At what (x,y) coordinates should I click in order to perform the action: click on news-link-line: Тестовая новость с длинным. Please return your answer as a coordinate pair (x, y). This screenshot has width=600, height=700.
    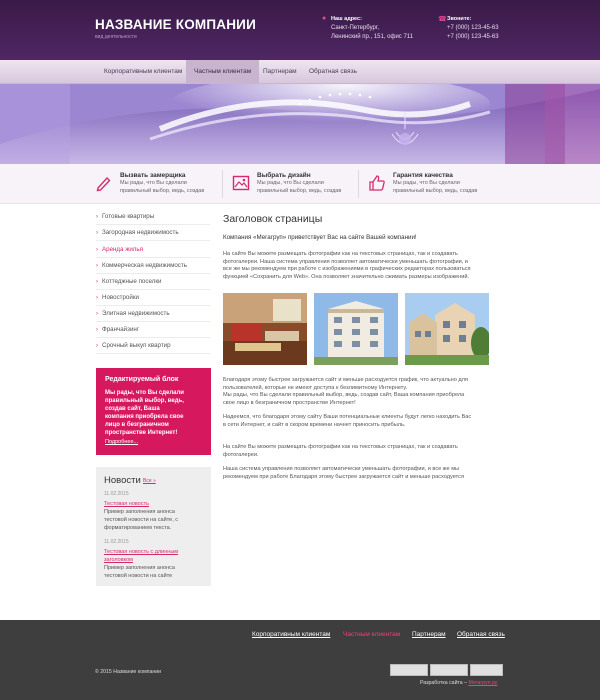
    Looking at the image, I should click on (141, 552).